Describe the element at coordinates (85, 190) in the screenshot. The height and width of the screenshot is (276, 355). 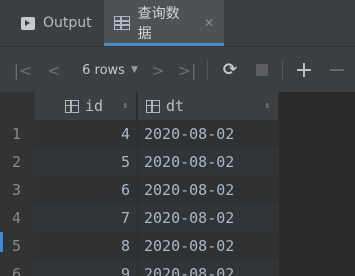
I see `cell-id: 6` at that location.